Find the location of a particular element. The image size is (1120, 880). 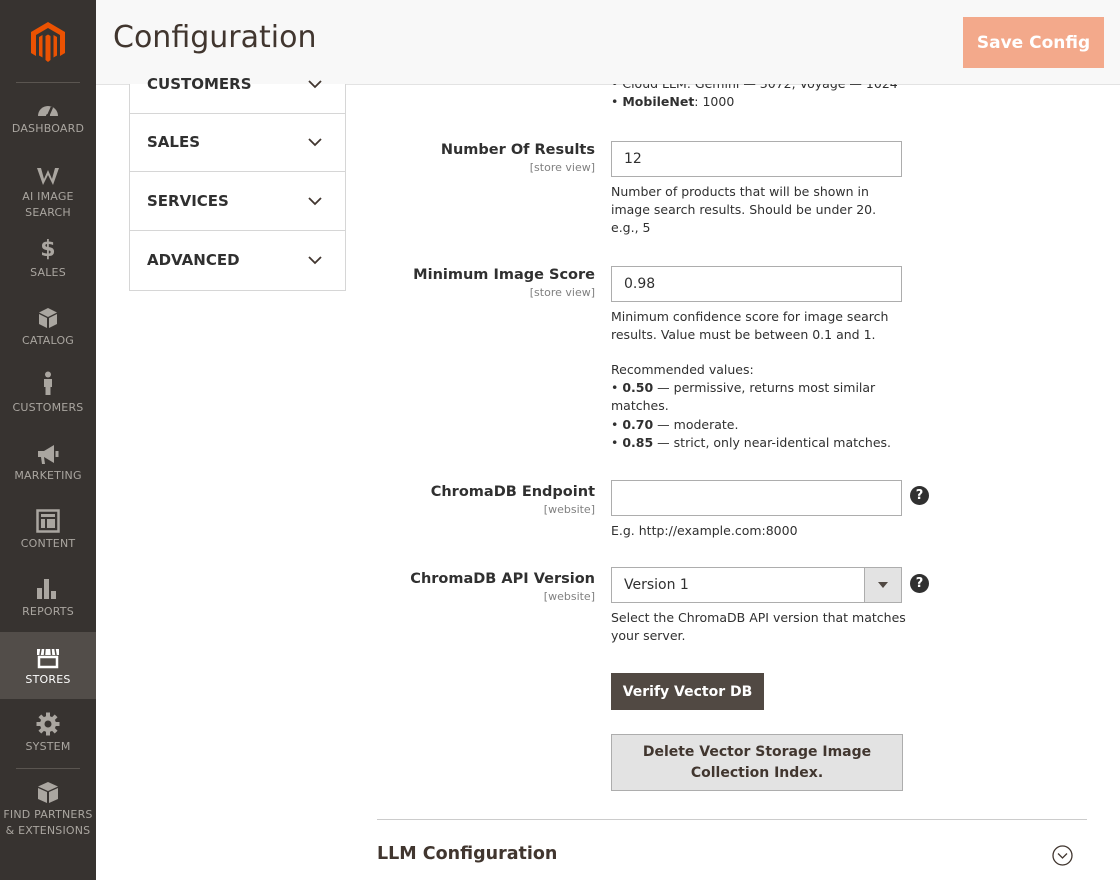

ai-image-search-icon is located at coordinates (48, 176).